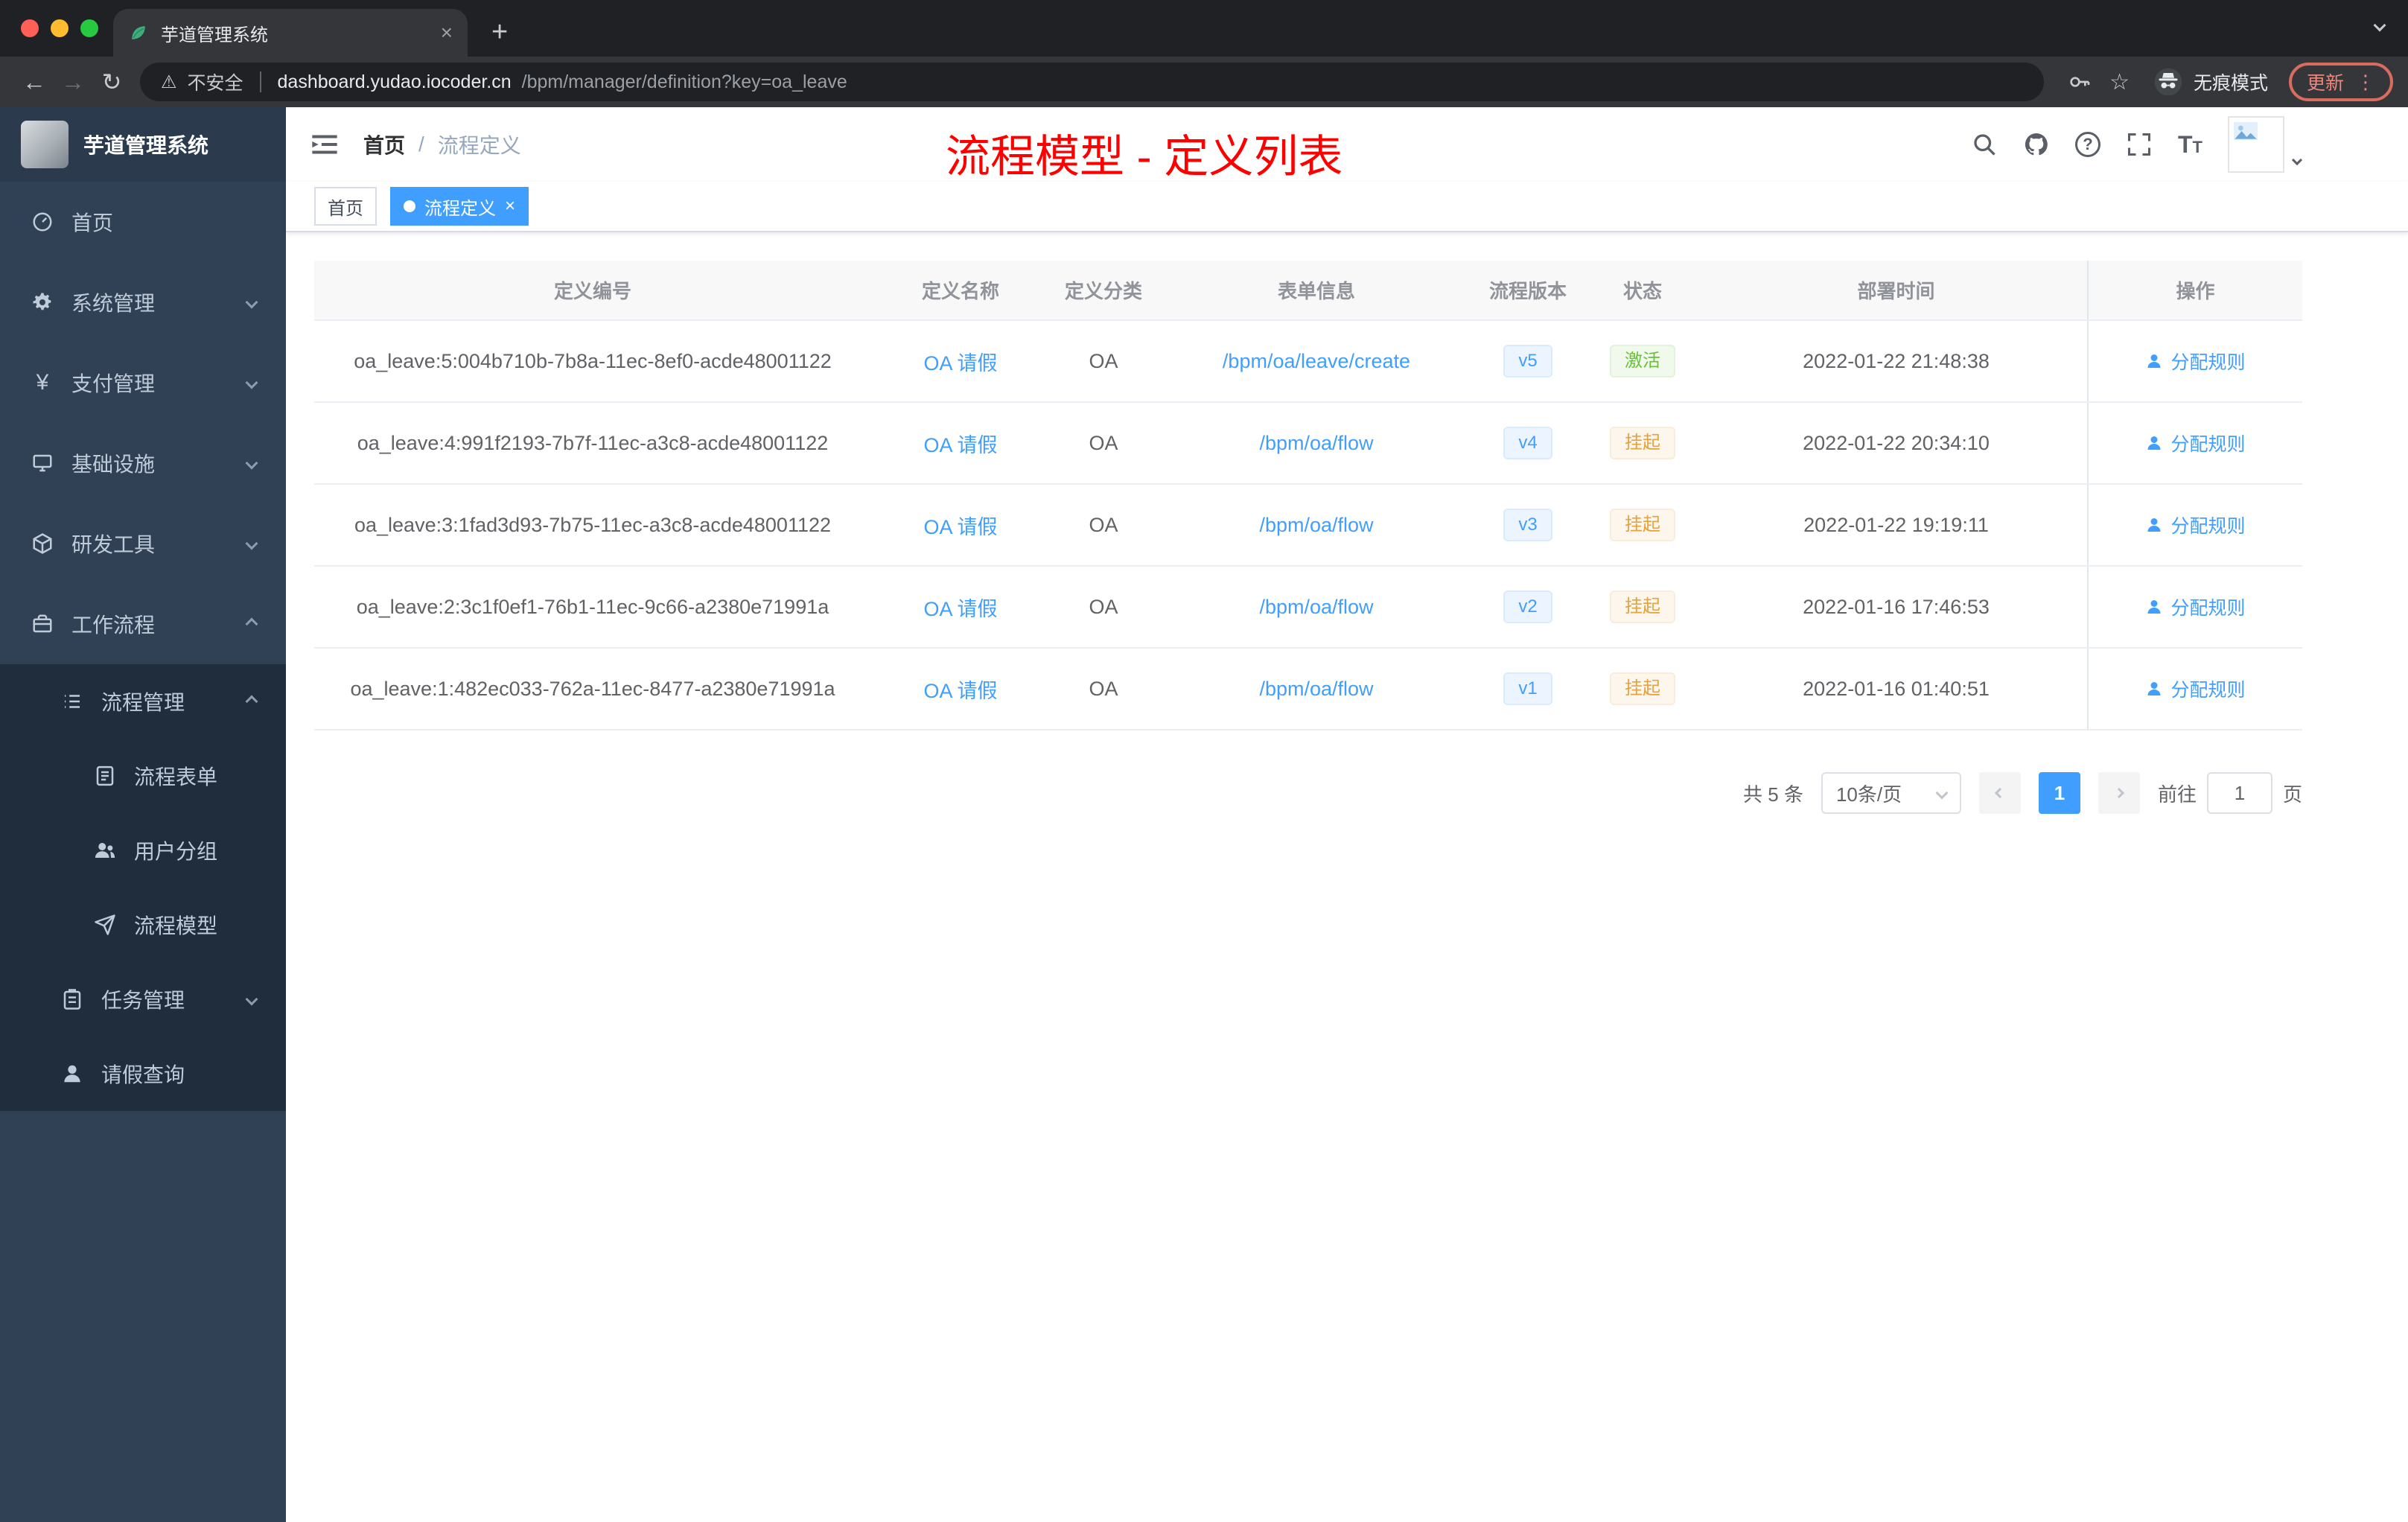  Describe the element at coordinates (1316, 361) in the screenshot. I see `form-link: /bpm/oa/leave/create` at that location.